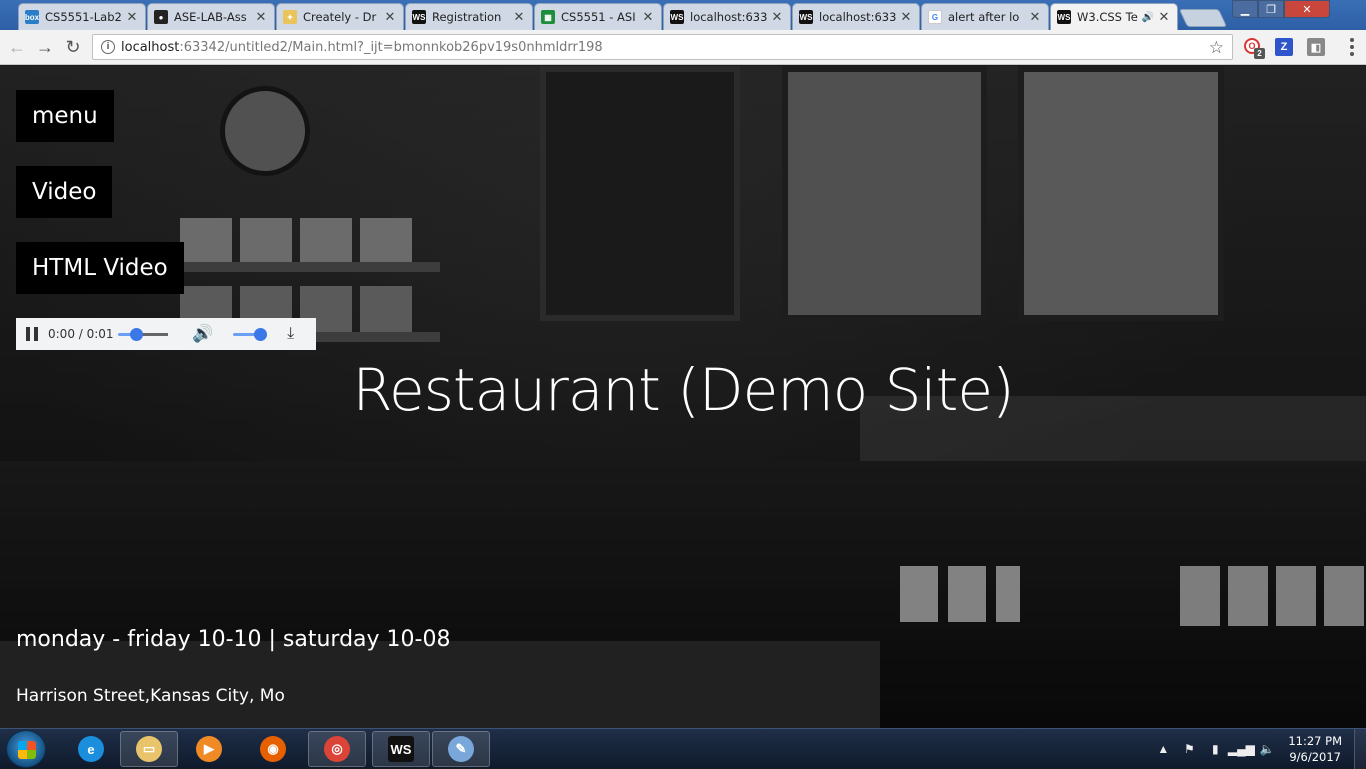  What do you see at coordinates (100, 268) in the screenshot?
I see `nav-html-video-button: HTML Video` at bounding box center [100, 268].